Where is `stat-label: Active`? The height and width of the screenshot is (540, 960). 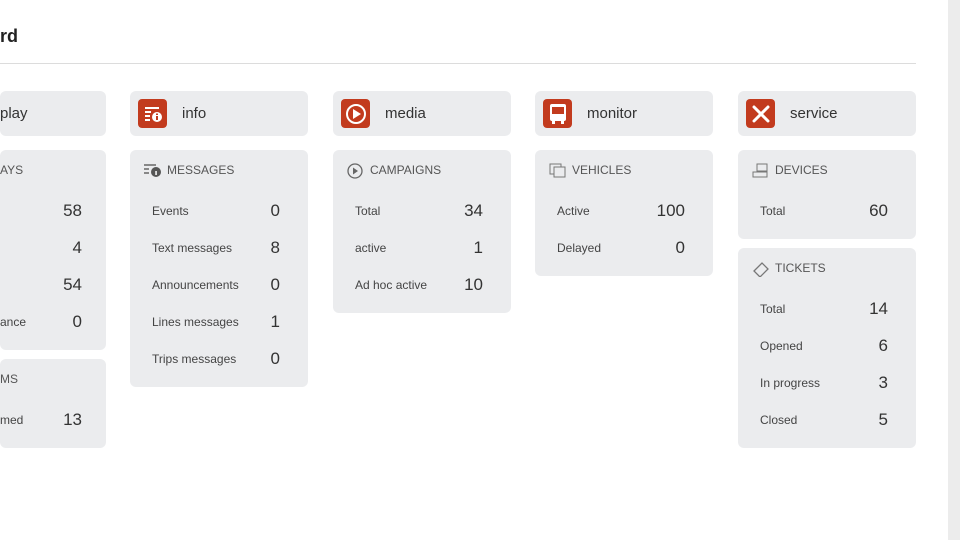 stat-label: Active is located at coordinates (573, 210).